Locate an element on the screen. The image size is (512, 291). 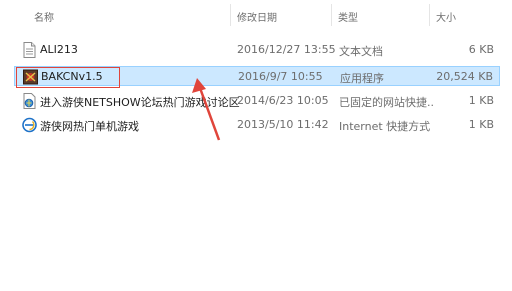
file-date: 2013/5/10 11:42 is located at coordinates (283, 124).